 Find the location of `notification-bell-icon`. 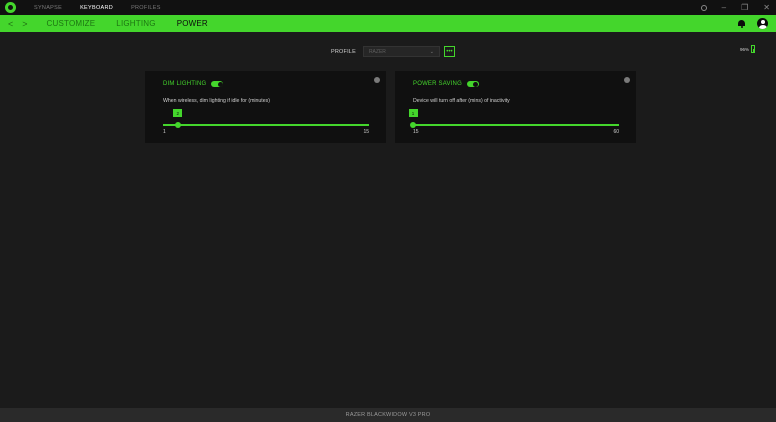

notification-bell-icon is located at coordinates (741, 23).